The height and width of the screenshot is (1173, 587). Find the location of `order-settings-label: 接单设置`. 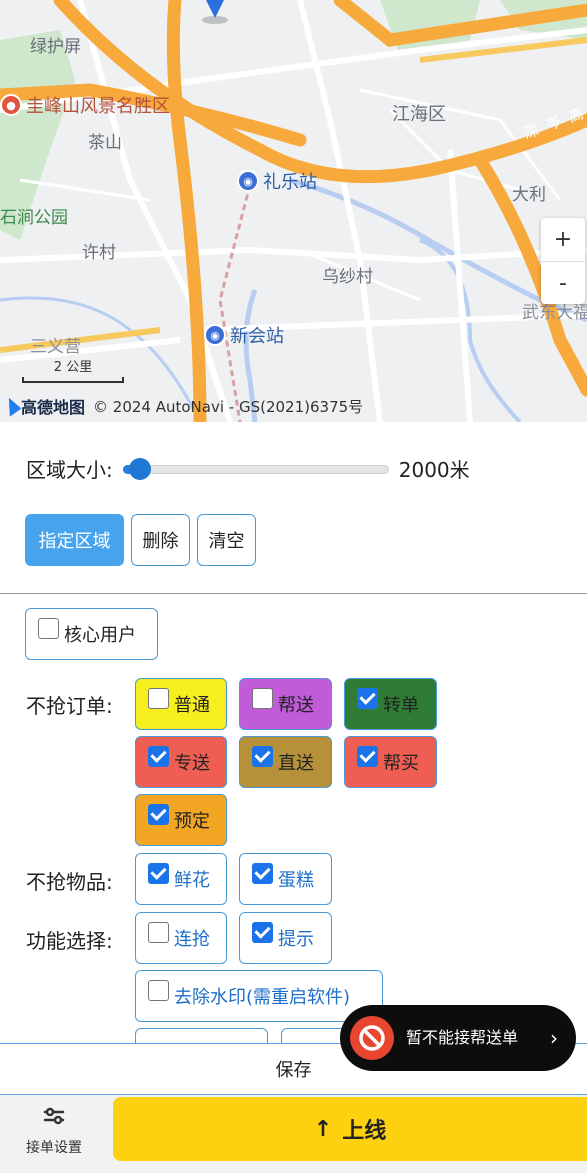

order-settings-label: 接单设置 is located at coordinates (54, 1148).